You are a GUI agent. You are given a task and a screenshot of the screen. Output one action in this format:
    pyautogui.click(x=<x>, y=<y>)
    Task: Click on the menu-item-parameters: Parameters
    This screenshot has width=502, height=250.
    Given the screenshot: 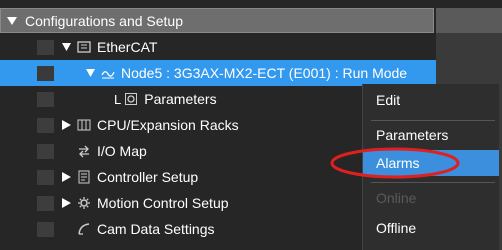 What is the action you would take?
    pyautogui.click(x=431, y=135)
    